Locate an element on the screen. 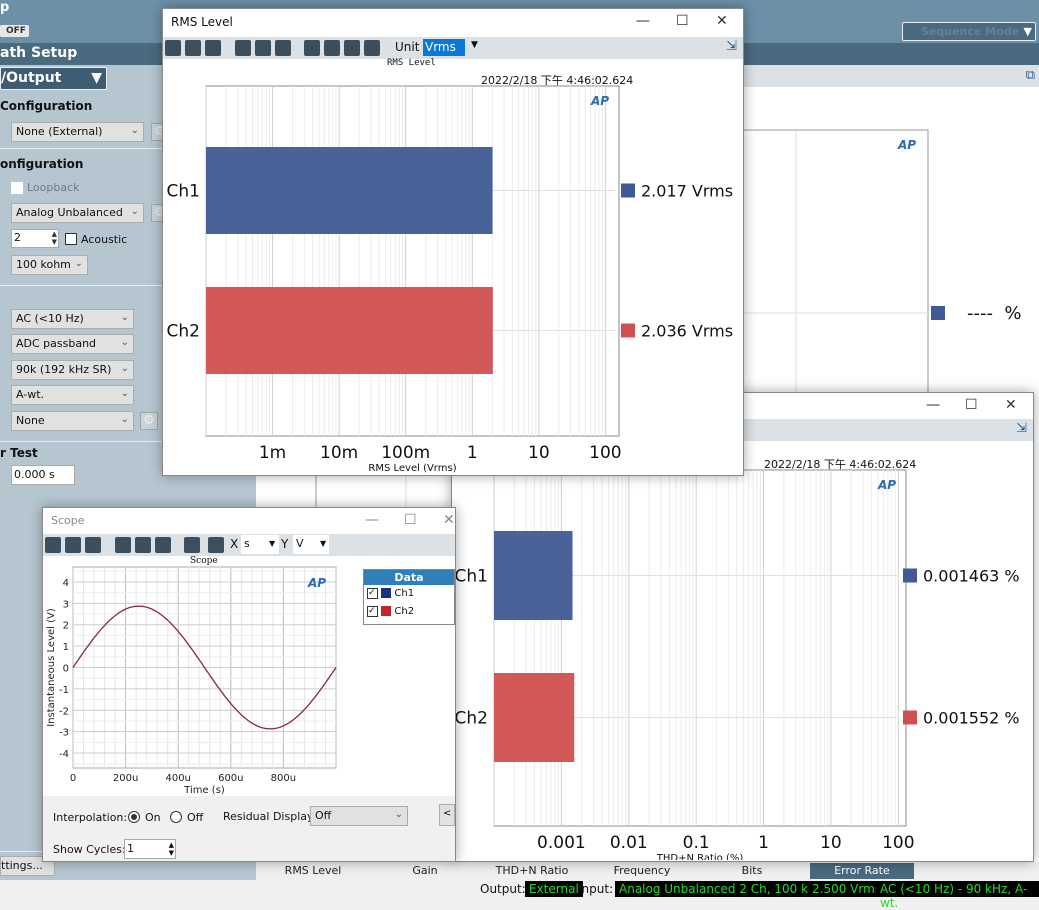  window-title: RMS Level is located at coordinates (202, 22).